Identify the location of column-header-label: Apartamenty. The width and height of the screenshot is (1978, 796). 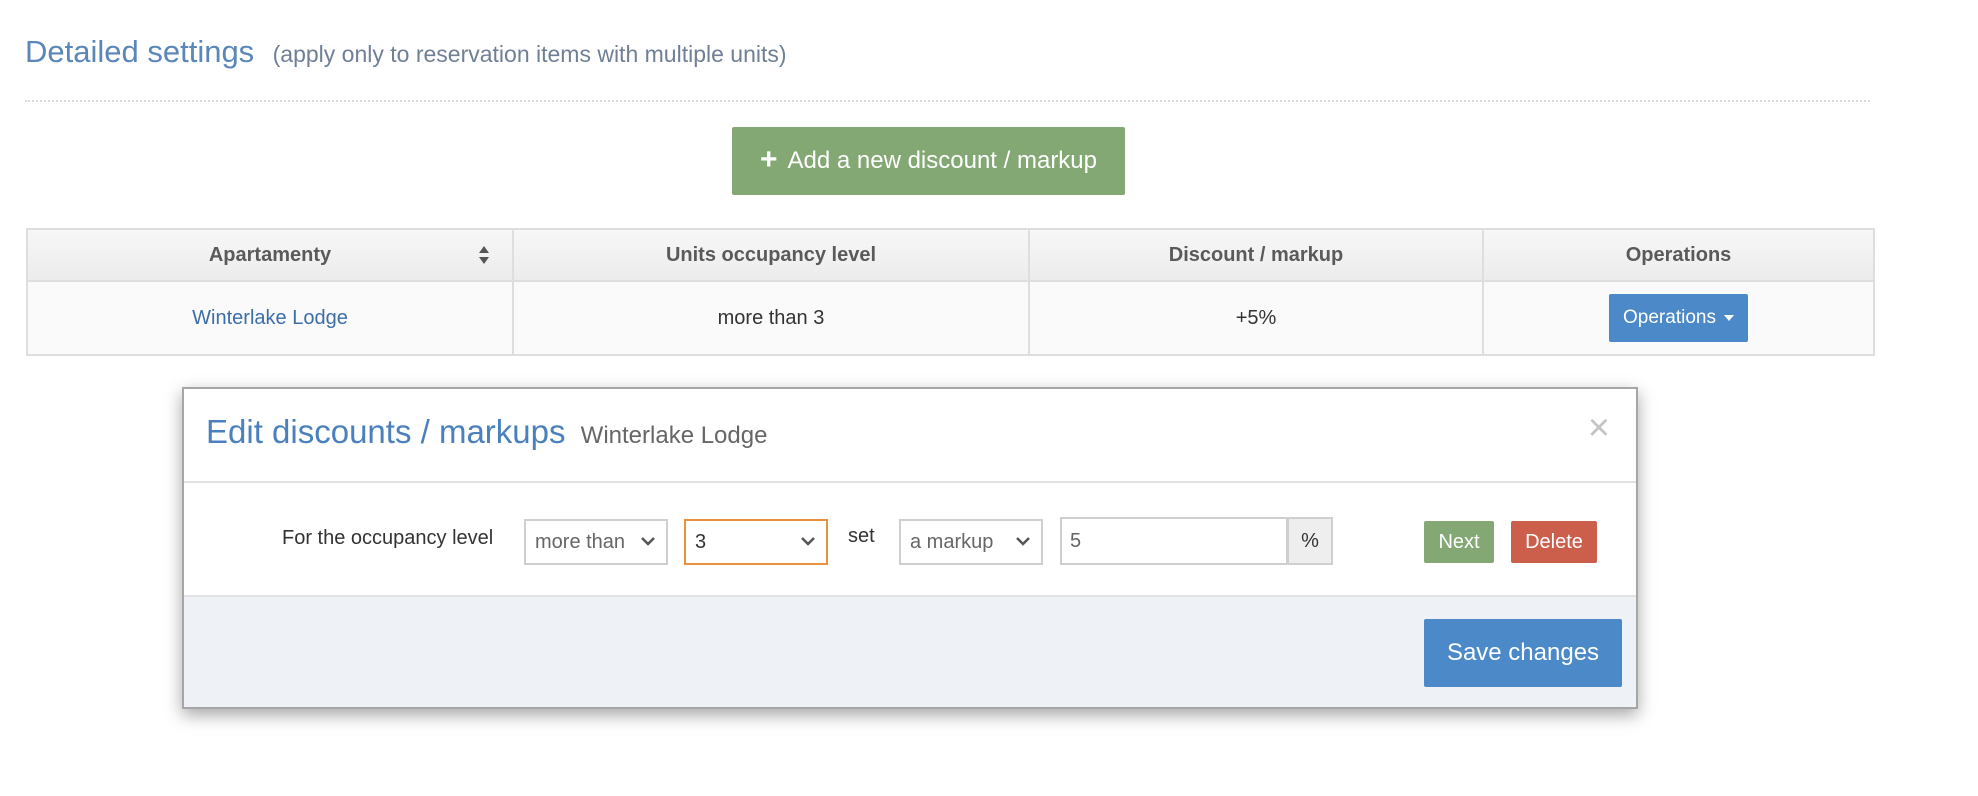
(270, 254).